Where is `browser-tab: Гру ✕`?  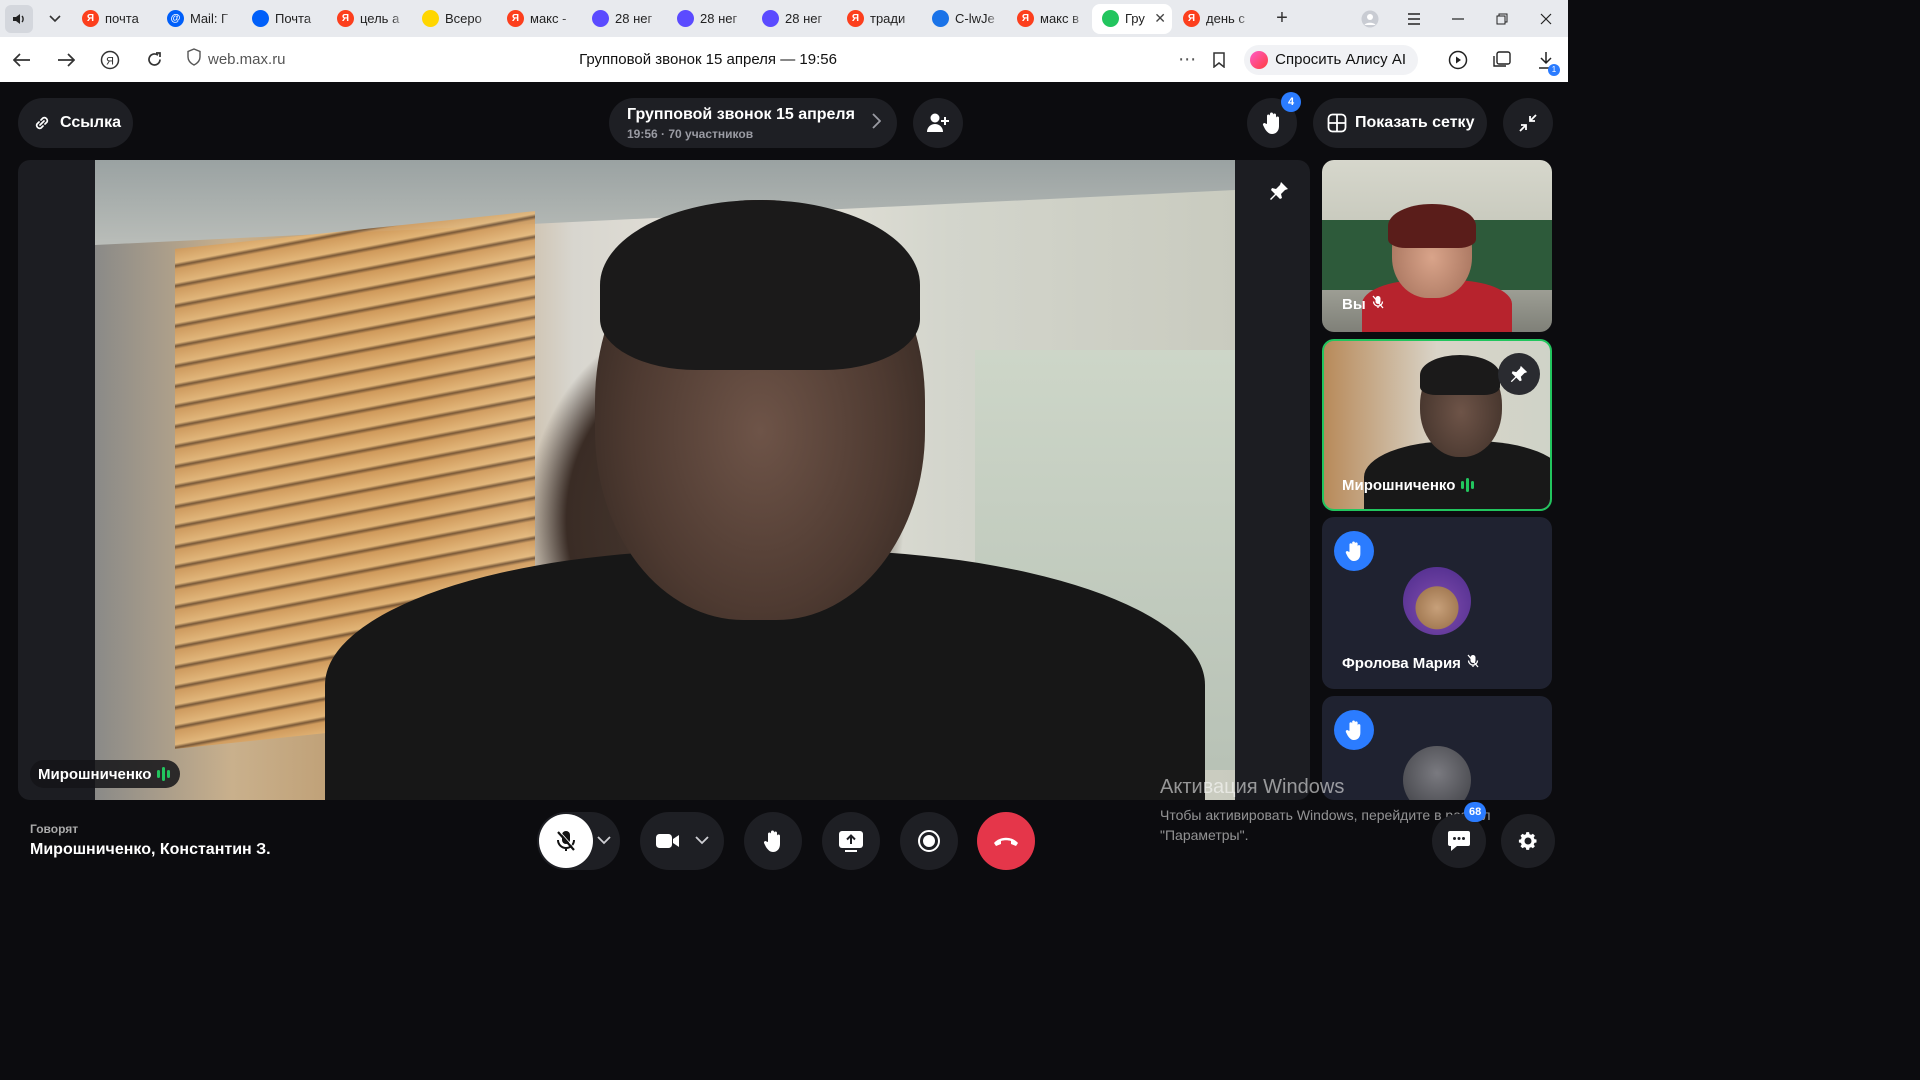 browser-tab: Гру ✕ is located at coordinates (1132, 18).